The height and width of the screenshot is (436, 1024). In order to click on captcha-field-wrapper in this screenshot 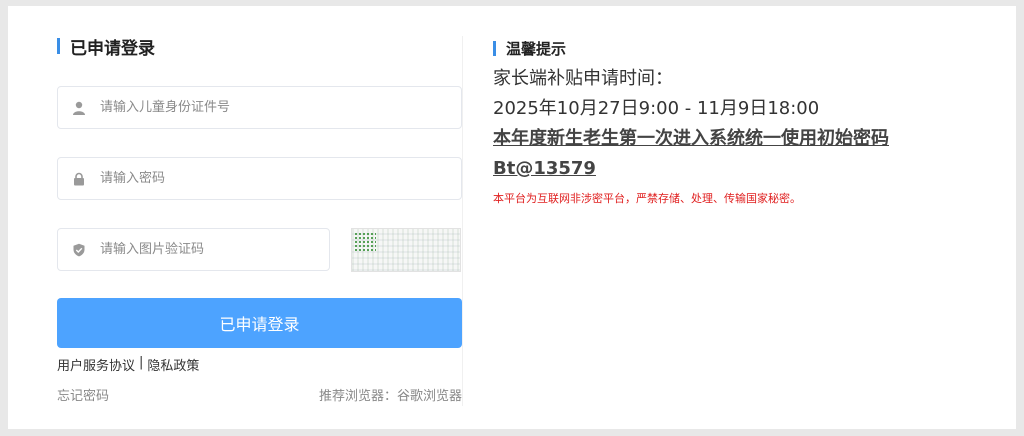, I will do `click(193, 249)`.